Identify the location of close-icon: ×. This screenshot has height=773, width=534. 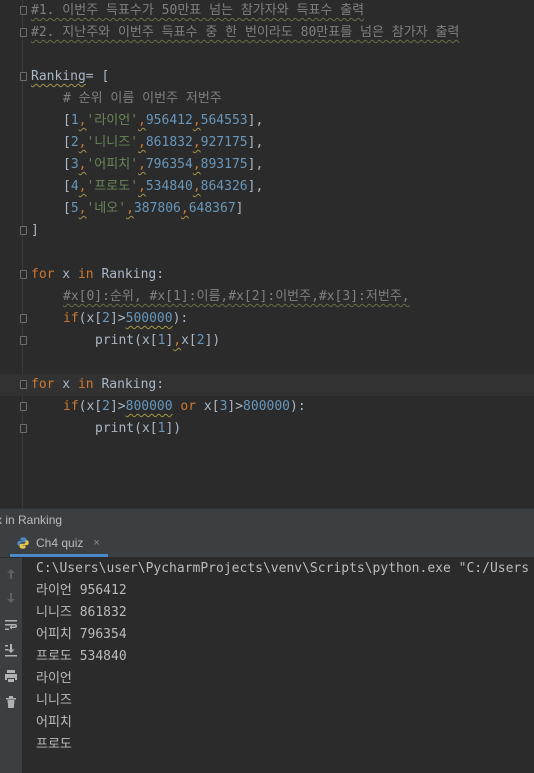
(96, 543).